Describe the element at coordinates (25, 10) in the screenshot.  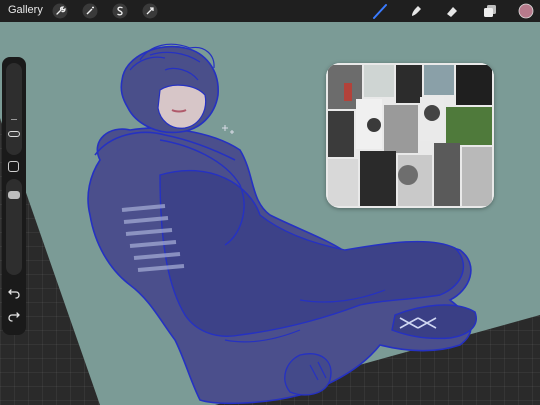
I see `gallery-button: Gallery` at that location.